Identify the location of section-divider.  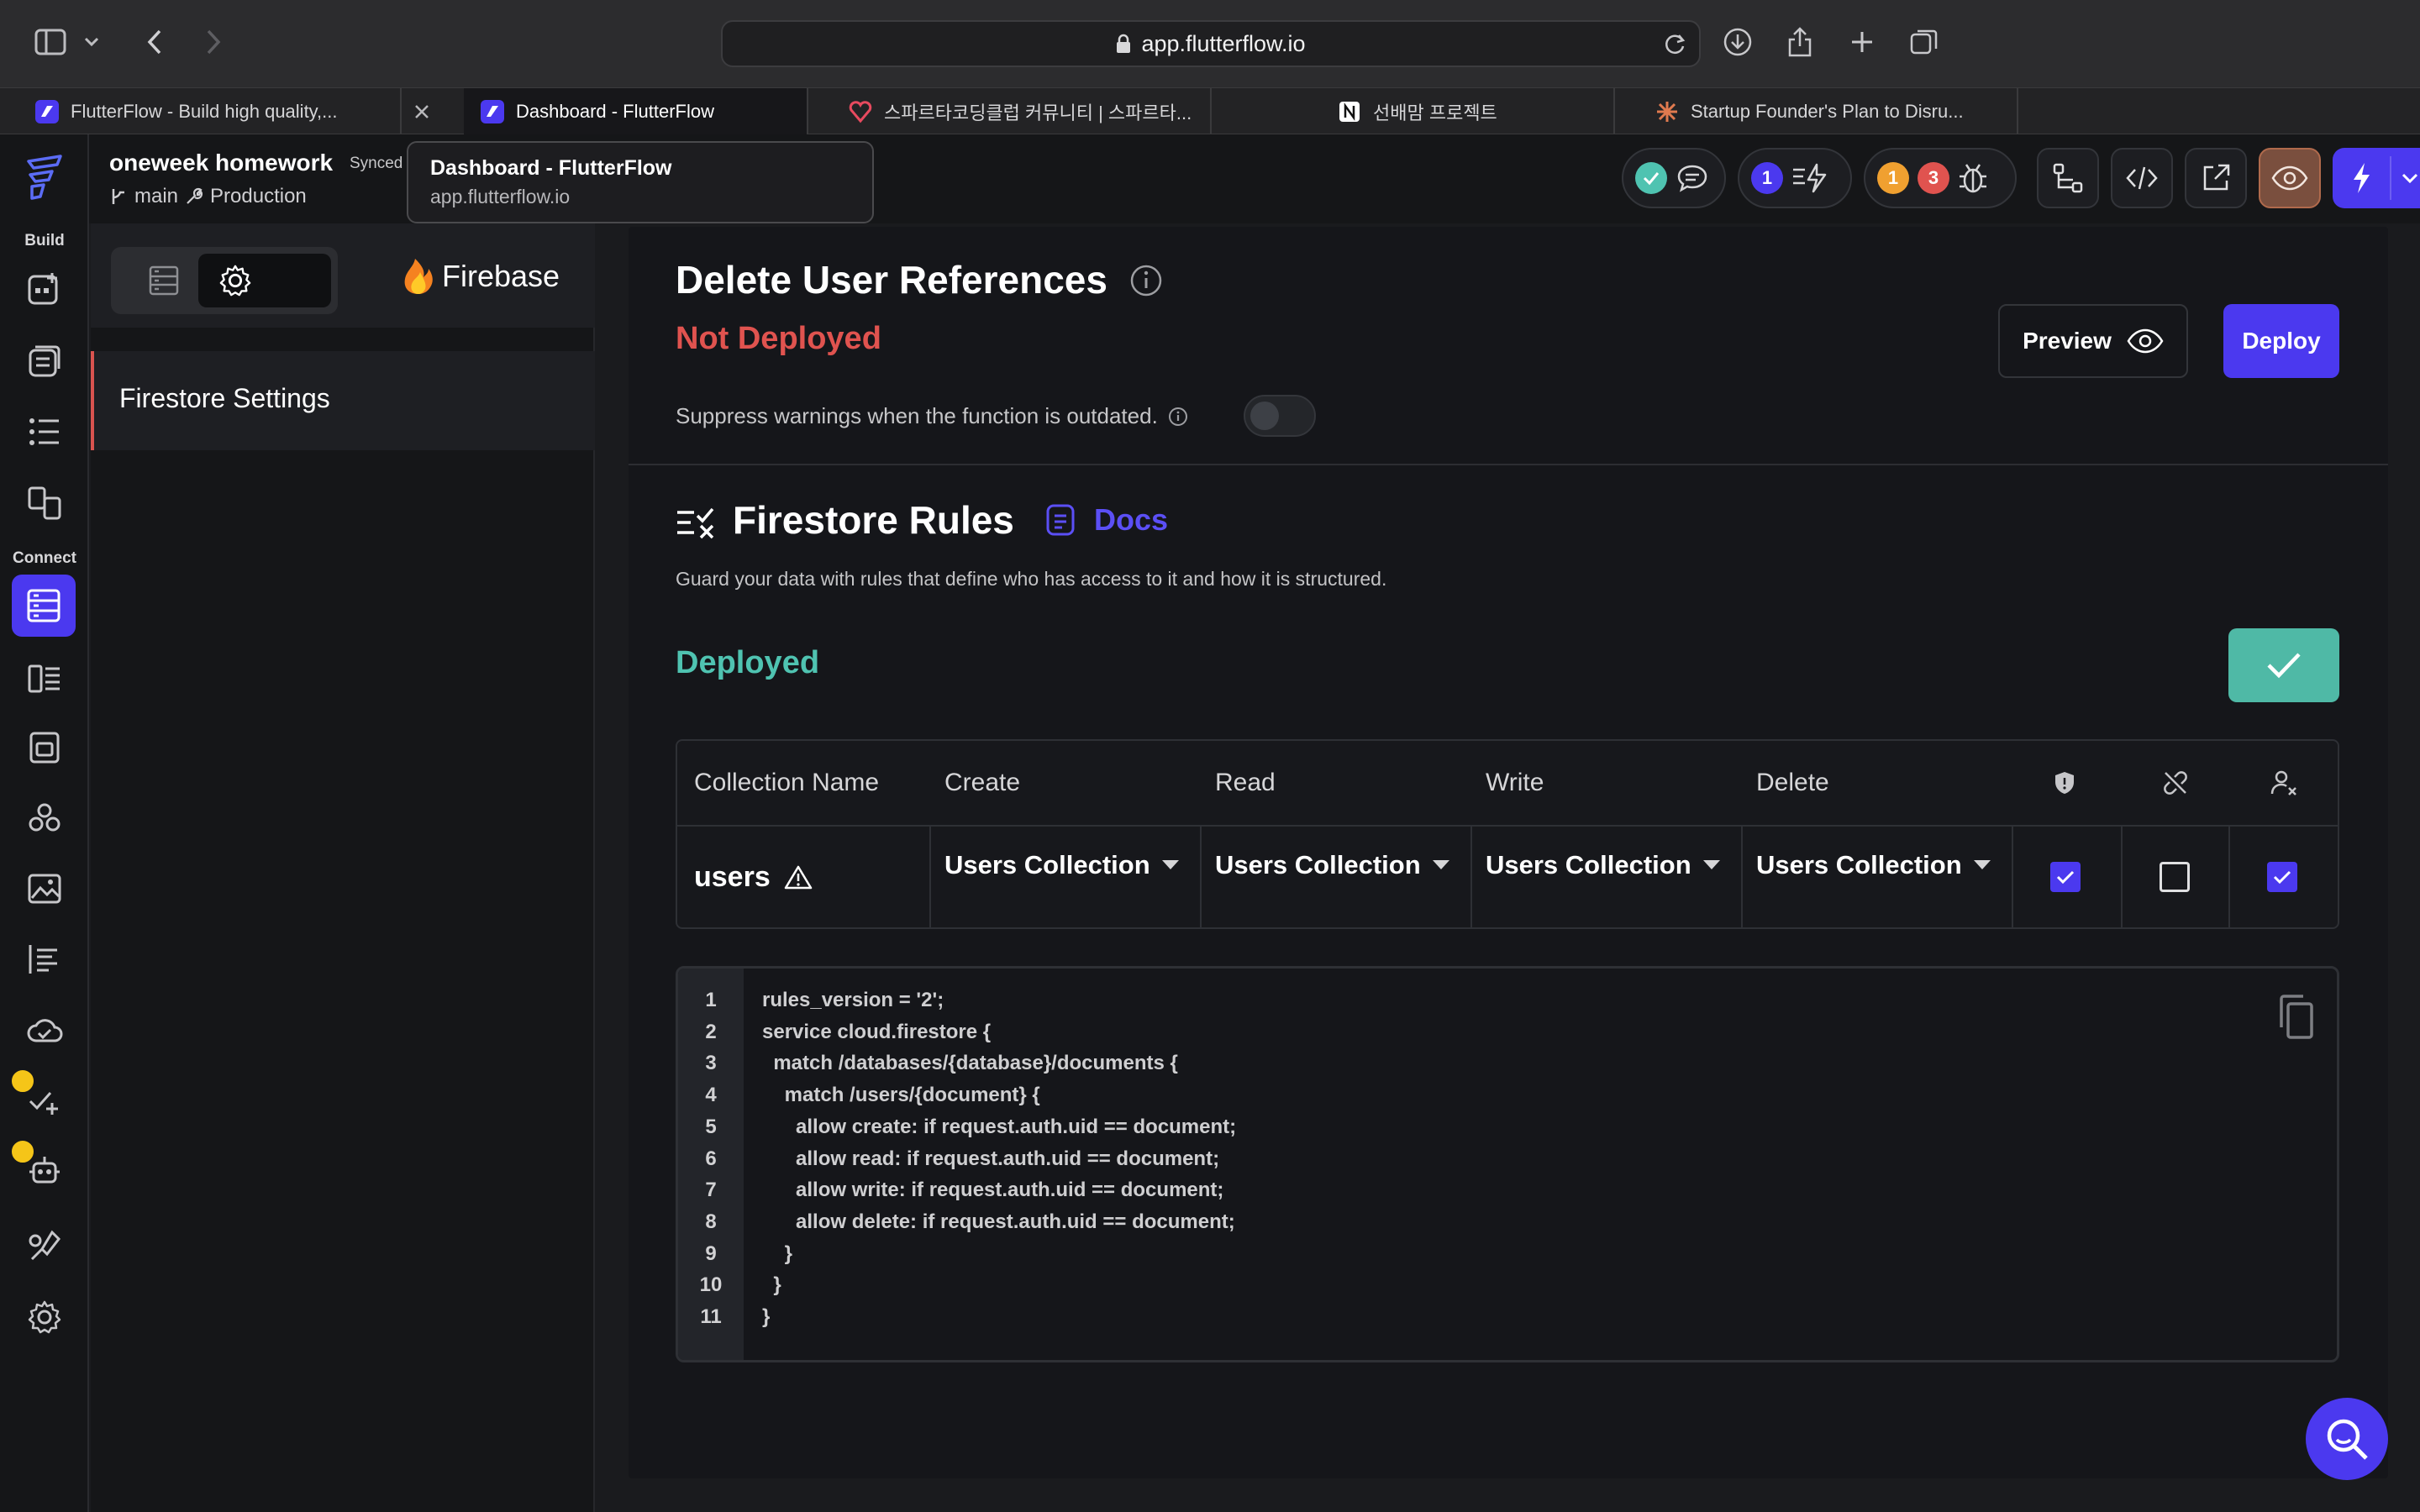
(1508, 464).